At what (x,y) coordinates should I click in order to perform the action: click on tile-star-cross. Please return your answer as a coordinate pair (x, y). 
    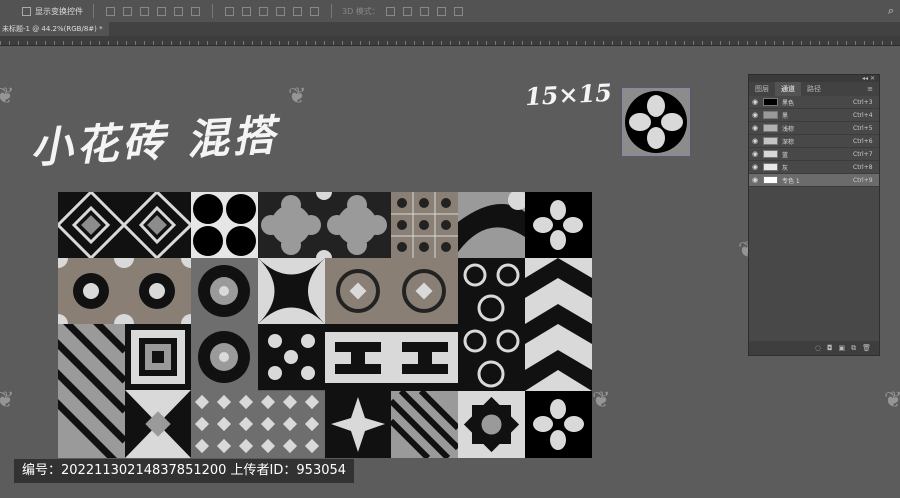
    Looking at the image, I should click on (358, 424).